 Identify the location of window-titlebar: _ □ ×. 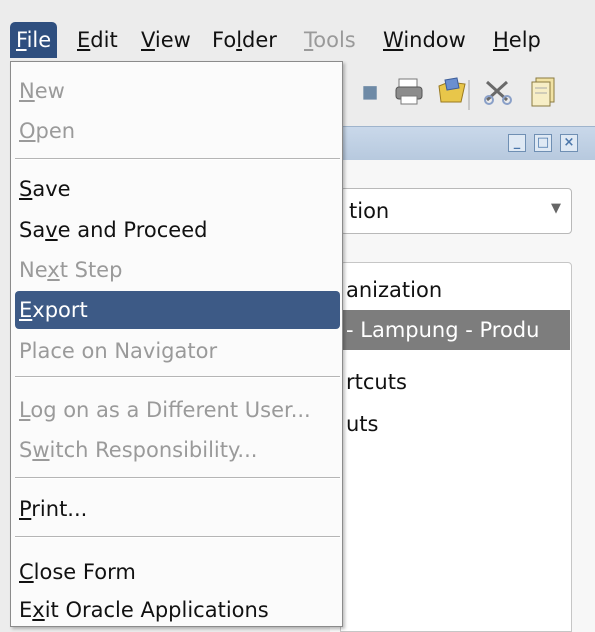
(462, 143).